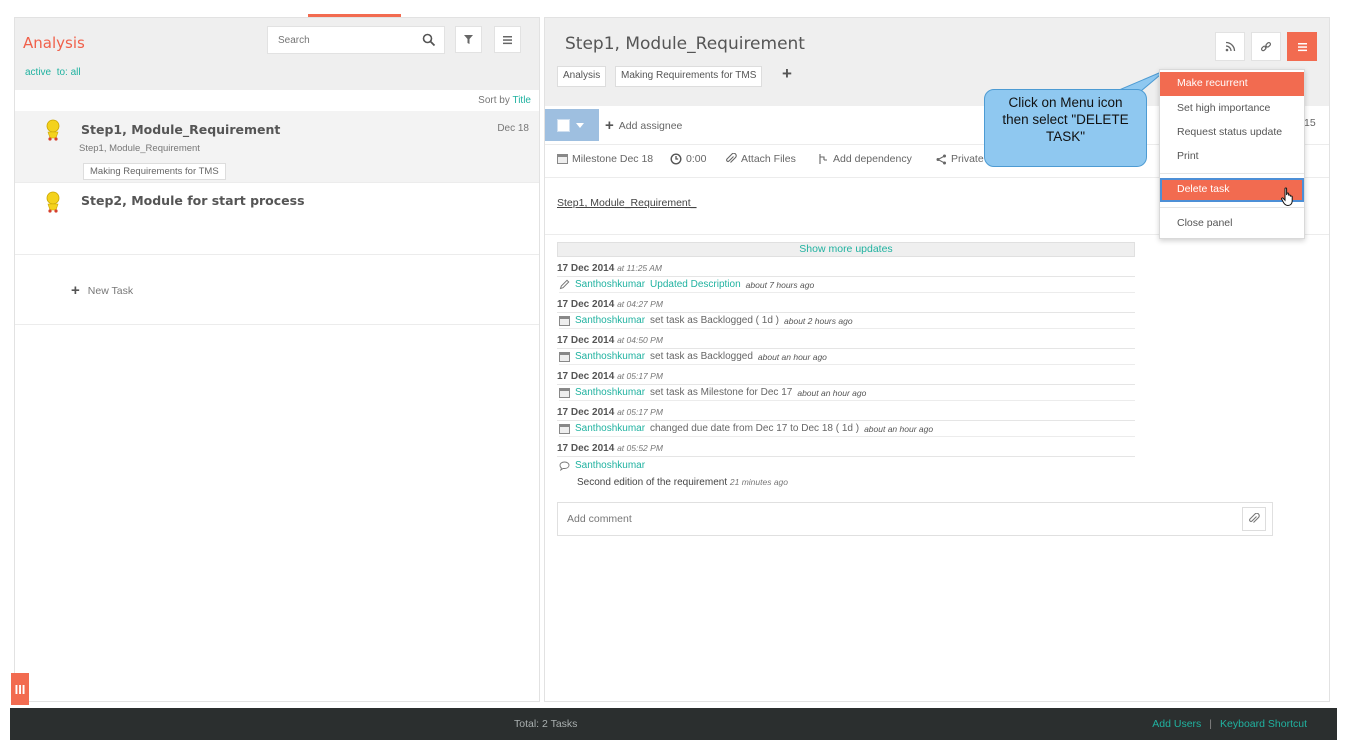  I want to click on sort-control: Sort by Title, so click(504, 100).